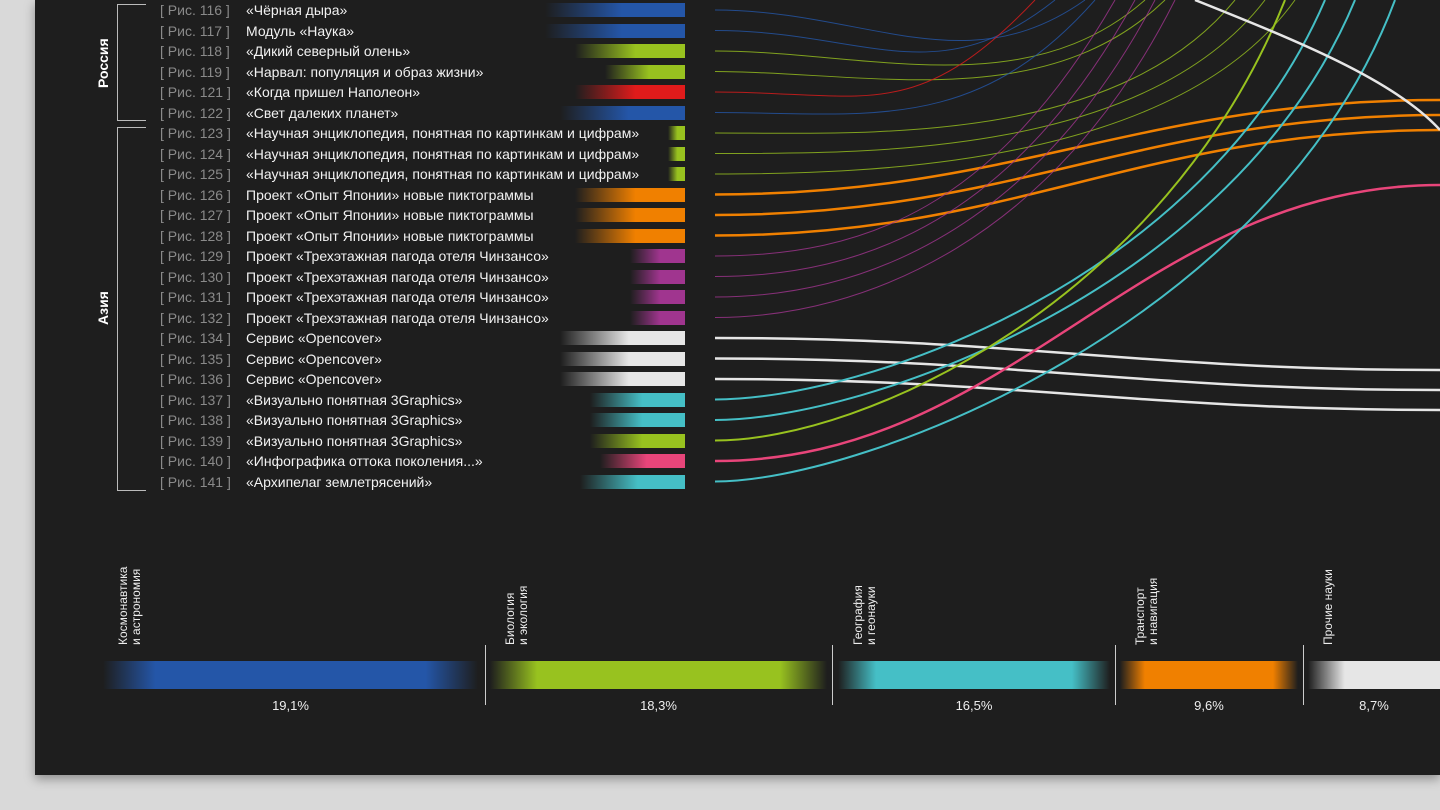 This screenshot has width=1440, height=810. Describe the element at coordinates (195, 30) in the screenshot. I see `figure-ref: [ Рис. 117 ]` at that location.